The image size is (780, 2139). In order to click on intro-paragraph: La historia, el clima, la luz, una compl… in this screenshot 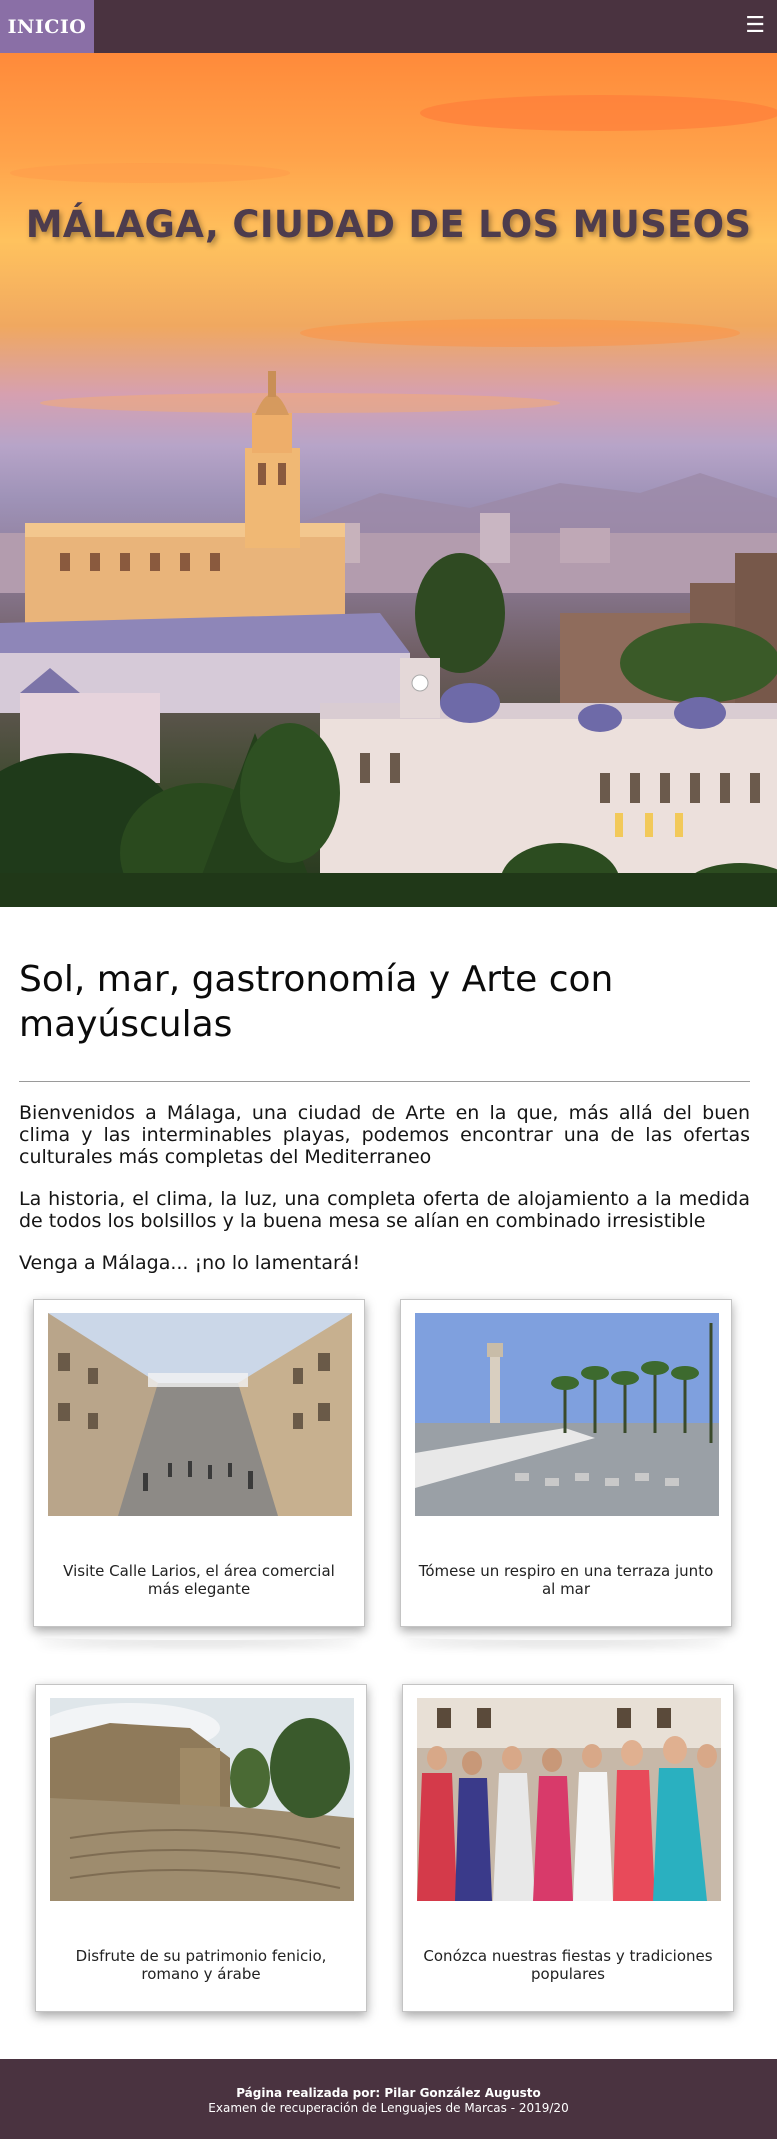, I will do `click(384, 1210)`.